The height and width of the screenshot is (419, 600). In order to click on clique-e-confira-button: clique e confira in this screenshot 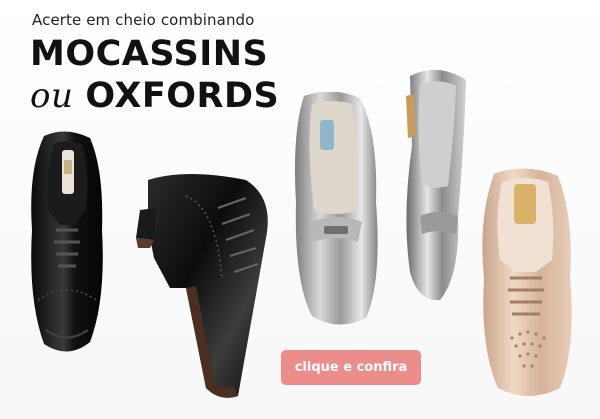, I will do `click(351, 367)`.